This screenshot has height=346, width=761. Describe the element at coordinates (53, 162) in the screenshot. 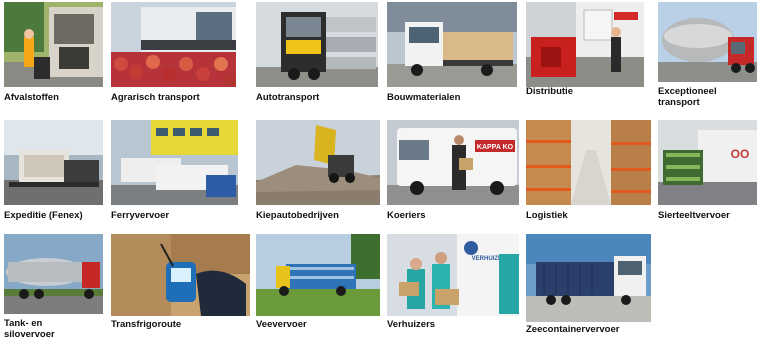

I see `air-cargo-photo` at that location.